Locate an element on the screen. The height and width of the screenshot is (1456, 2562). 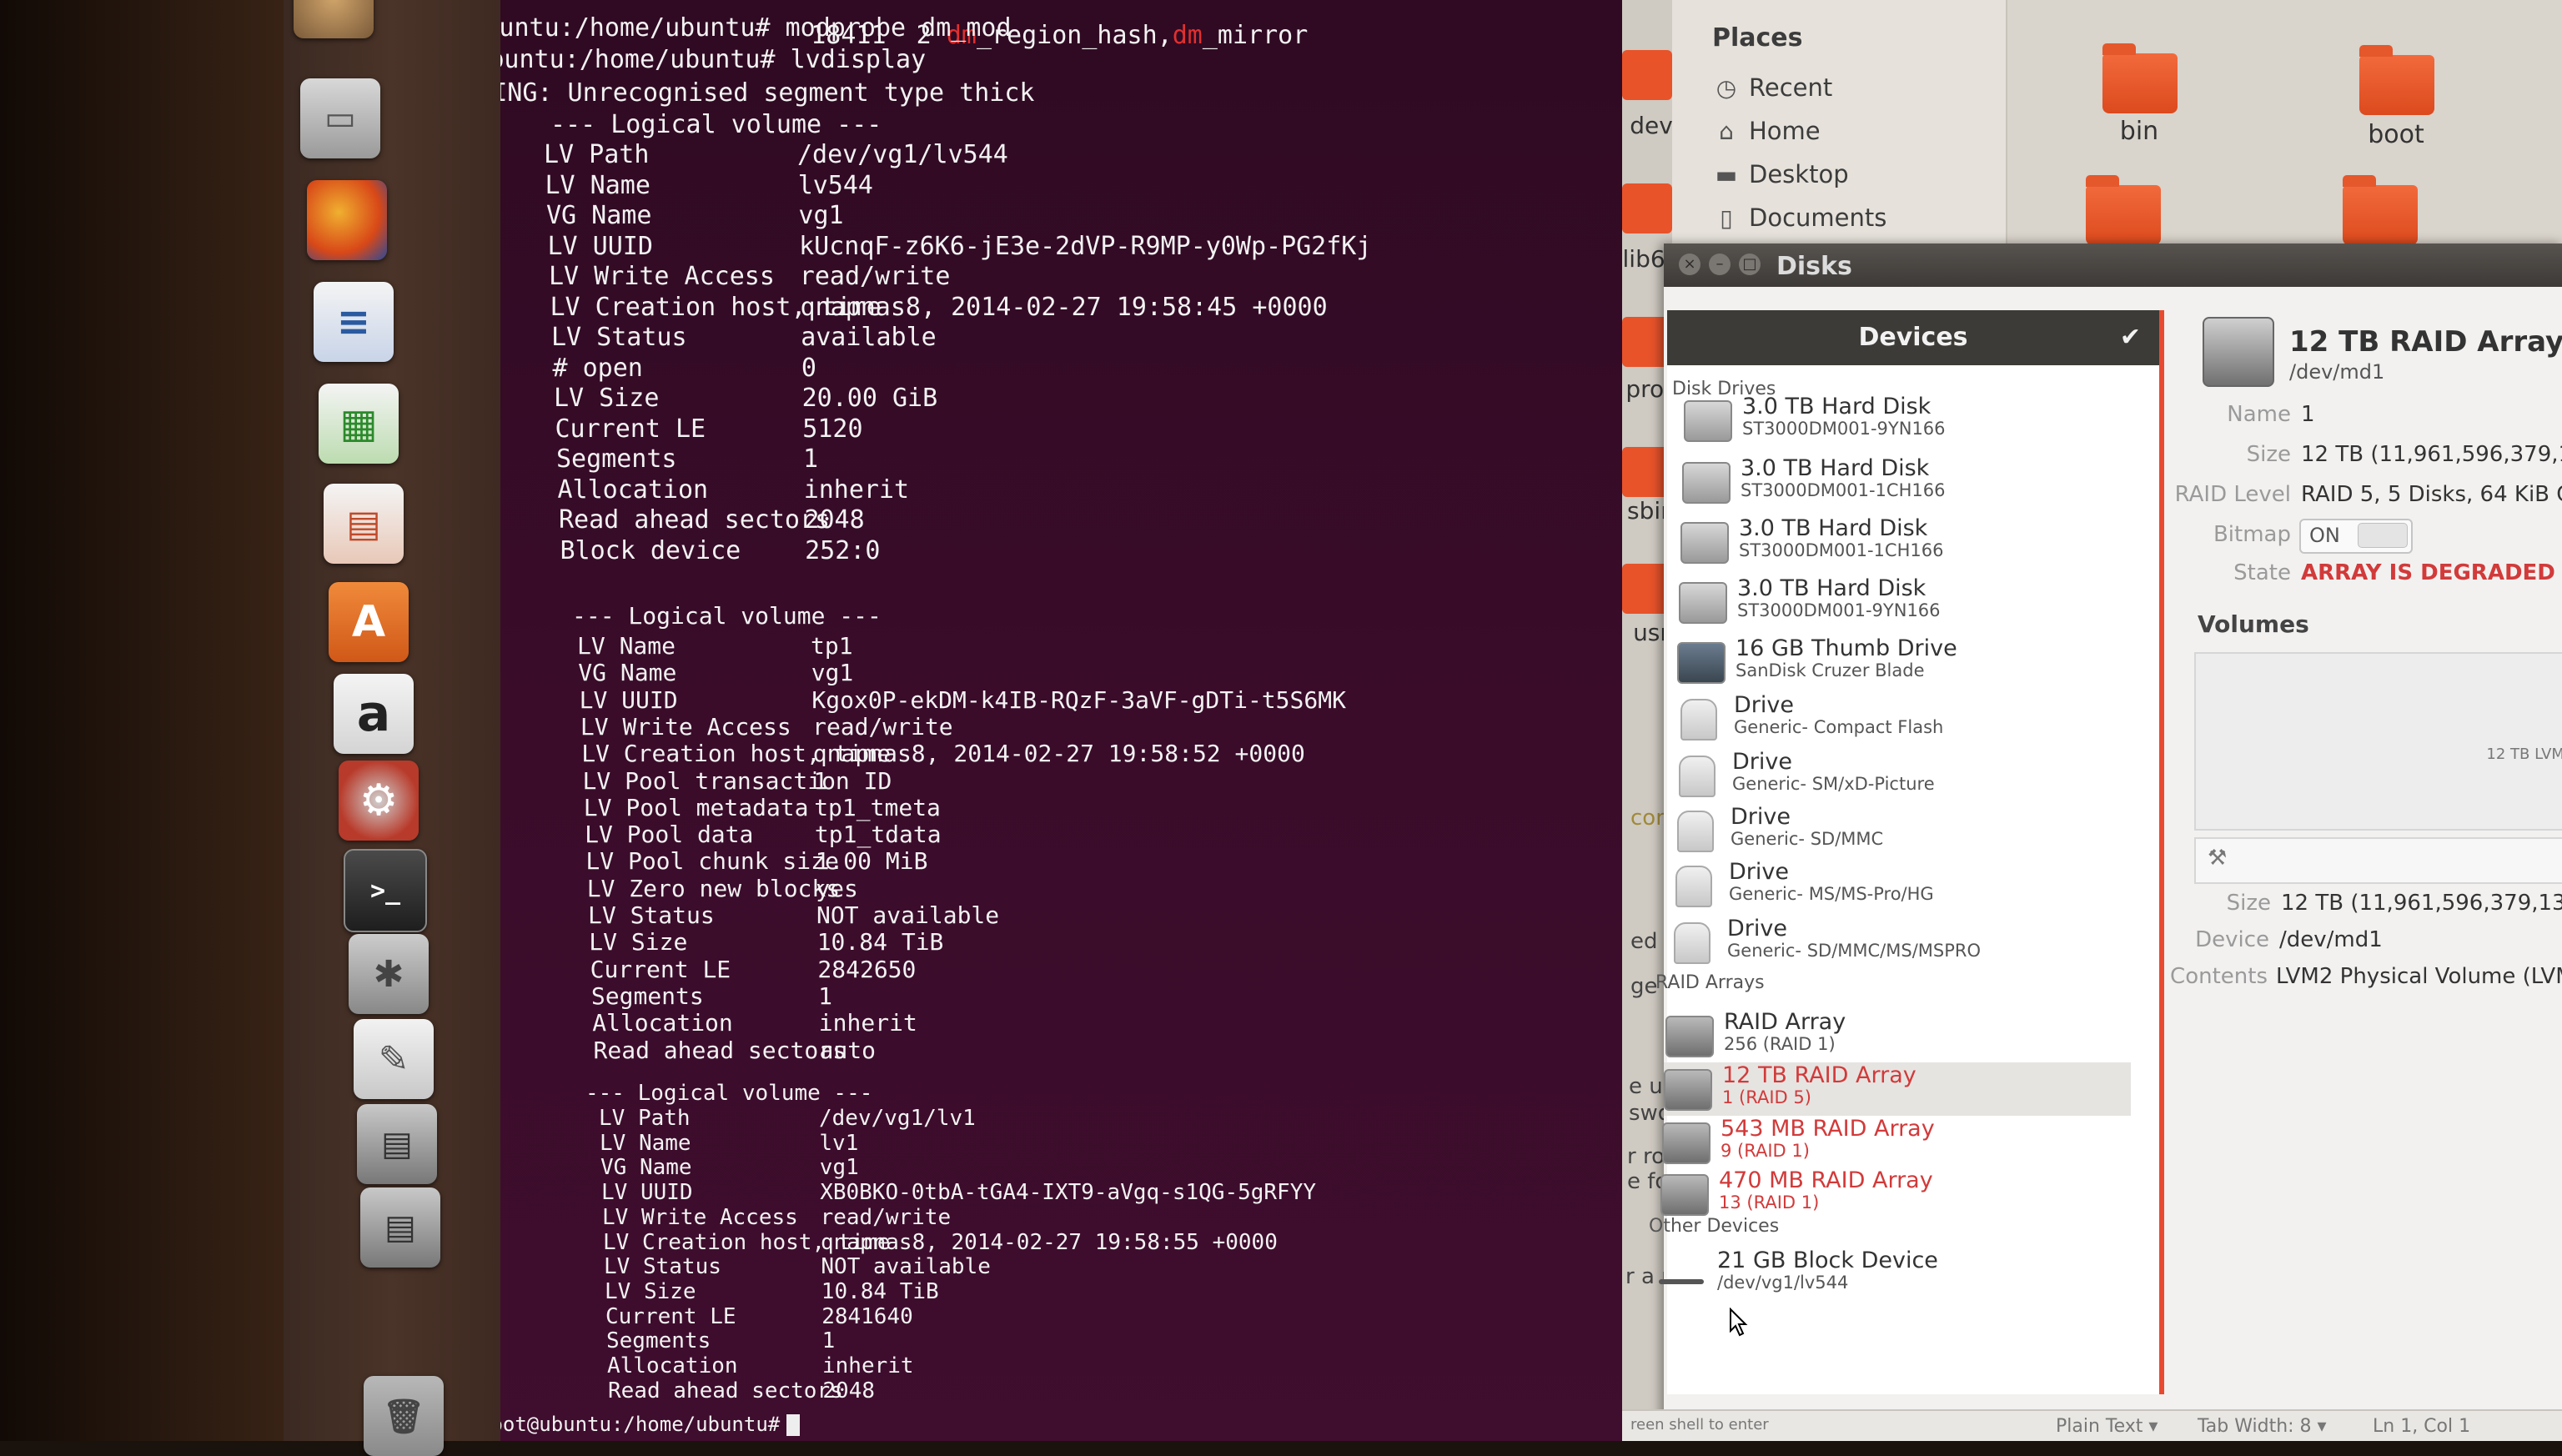
bitmap-toggle: ON is located at coordinates (2356, 536).